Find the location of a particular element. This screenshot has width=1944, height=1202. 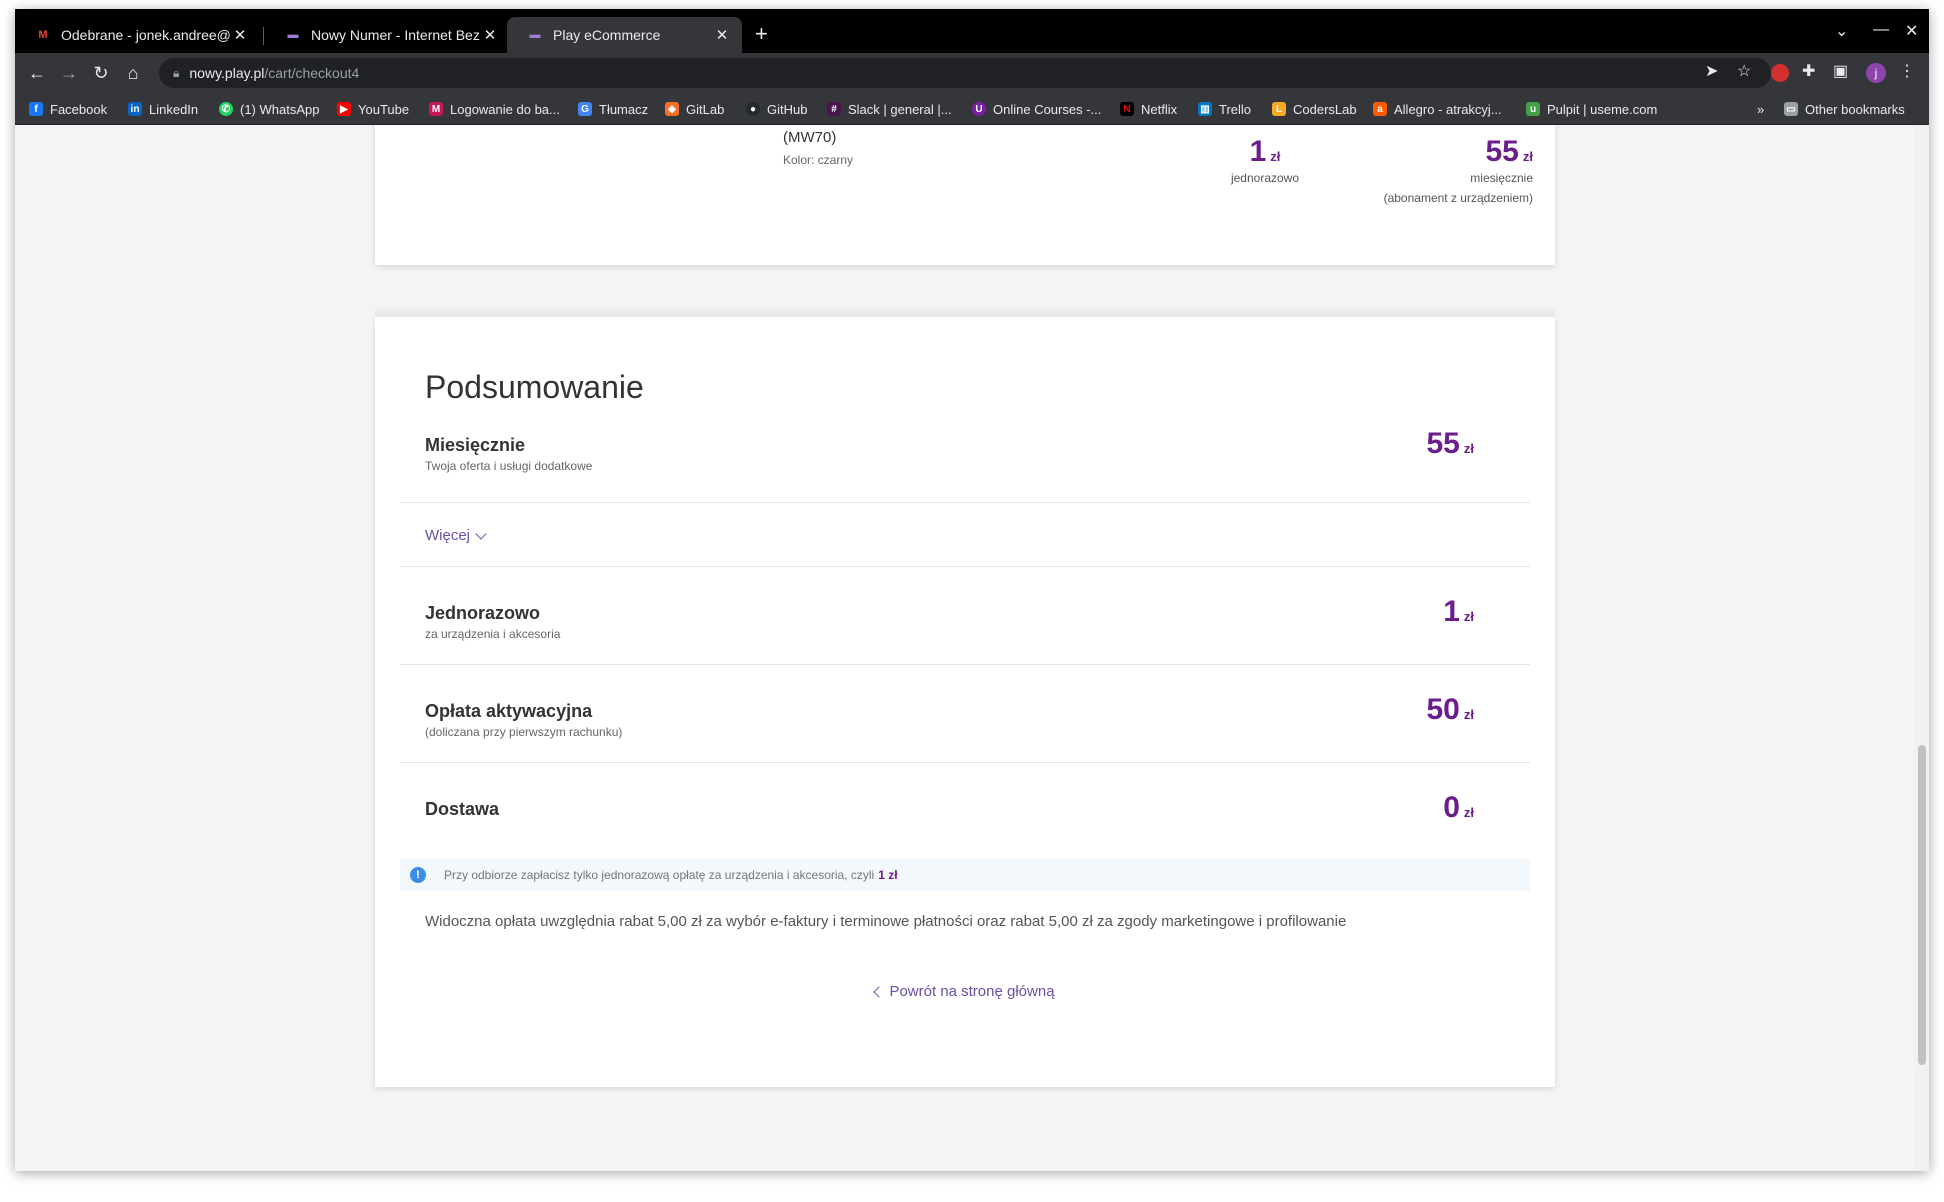

info-icon: ! is located at coordinates (418, 875).